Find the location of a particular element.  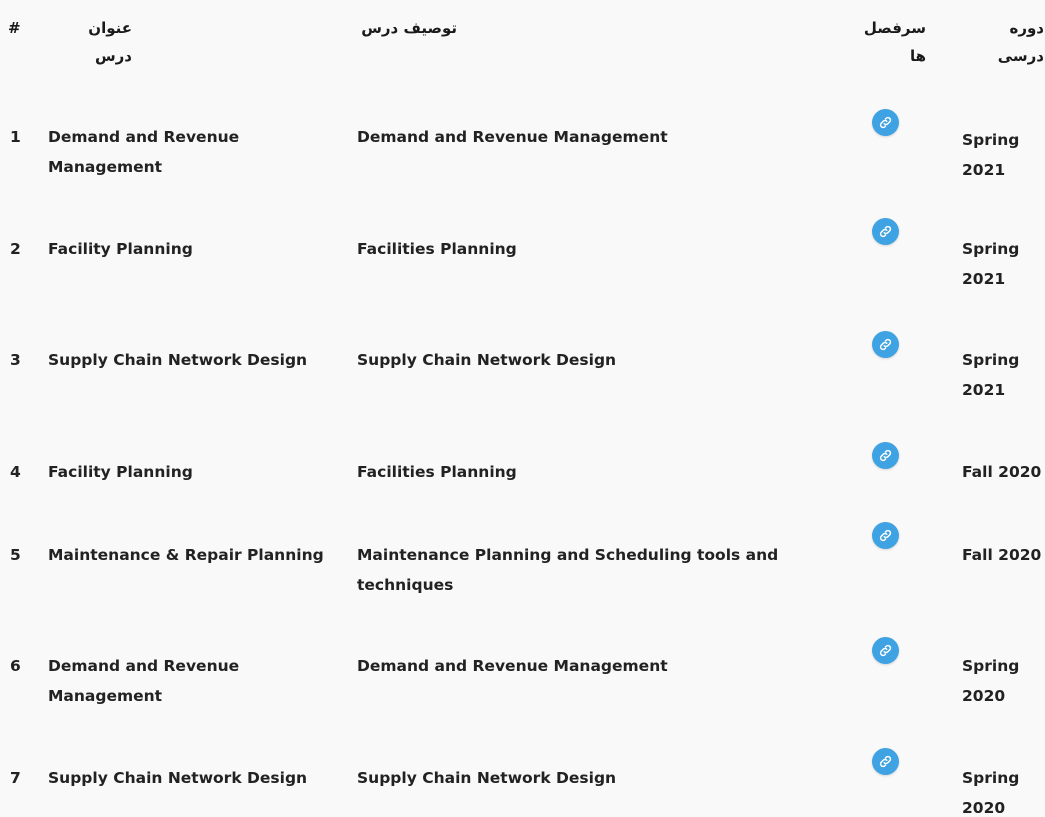

row-3-description: Supply Chain Network Design is located at coordinates (487, 360).